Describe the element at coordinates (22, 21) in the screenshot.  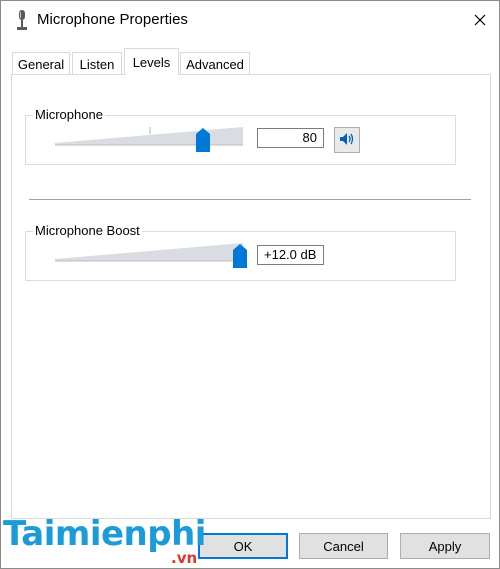
I see `microphone-icon` at that location.